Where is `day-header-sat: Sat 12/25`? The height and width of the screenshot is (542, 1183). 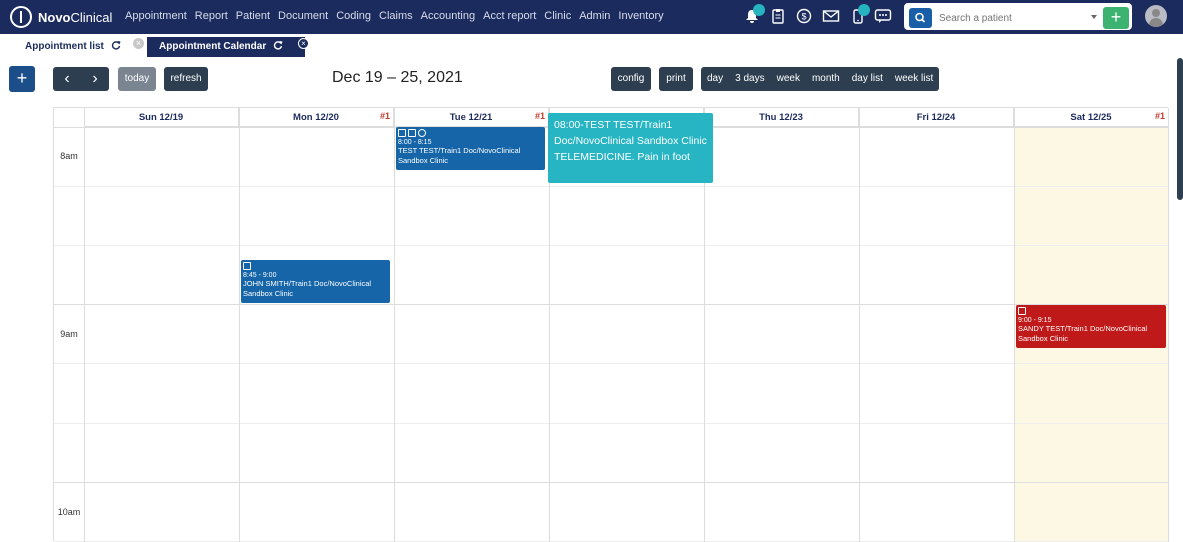
day-header-sat: Sat 12/25 is located at coordinates (1091, 117).